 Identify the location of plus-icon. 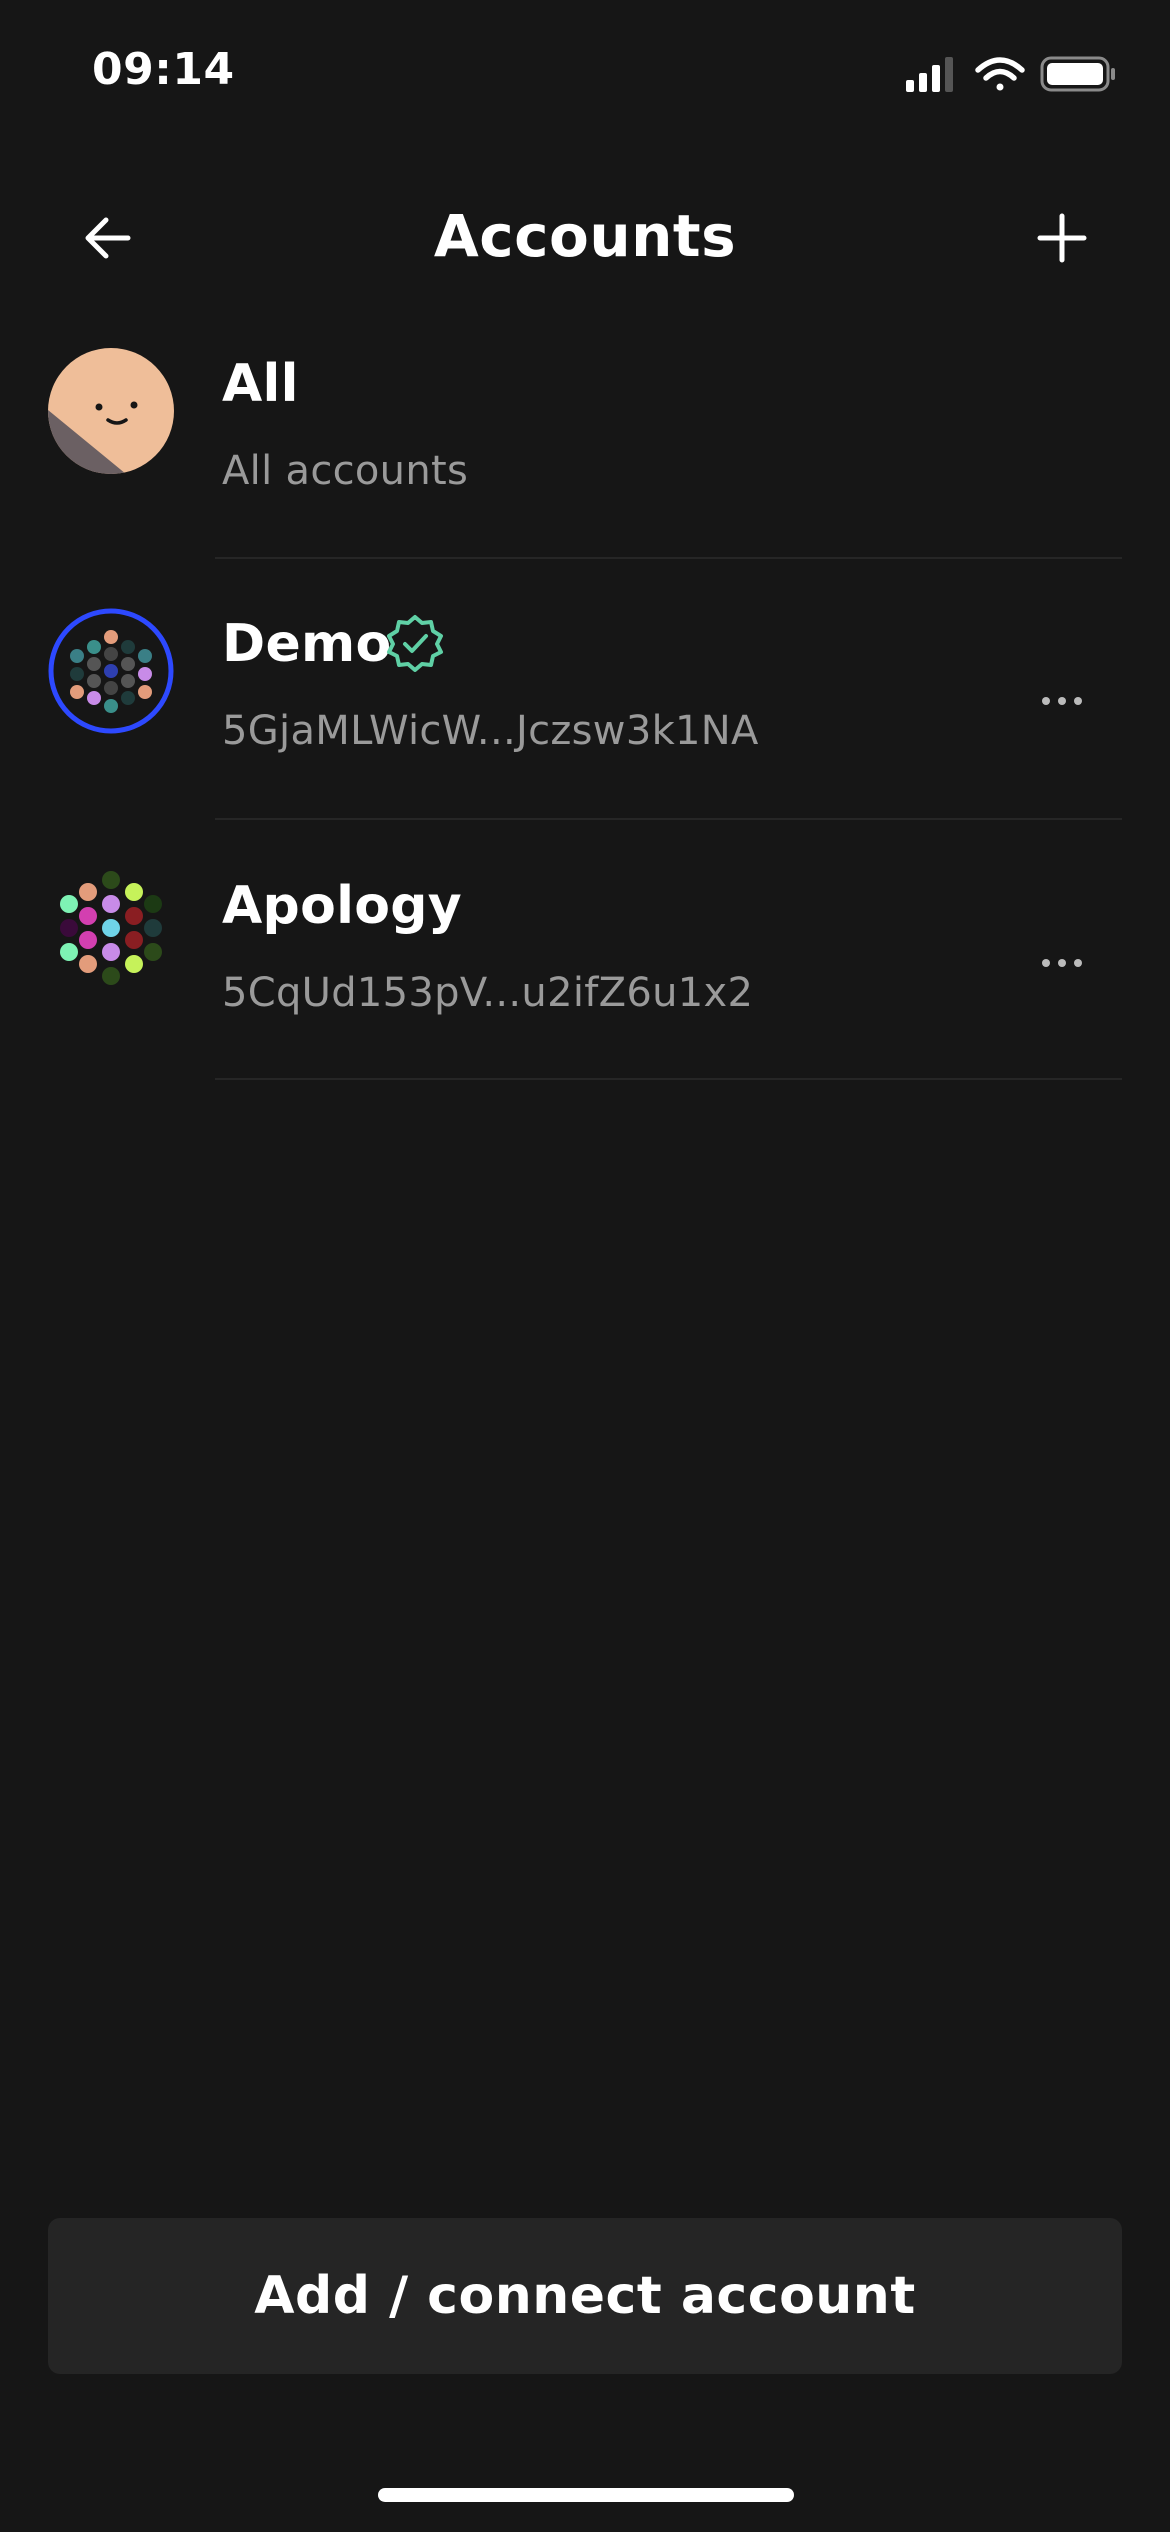
(1062, 238).